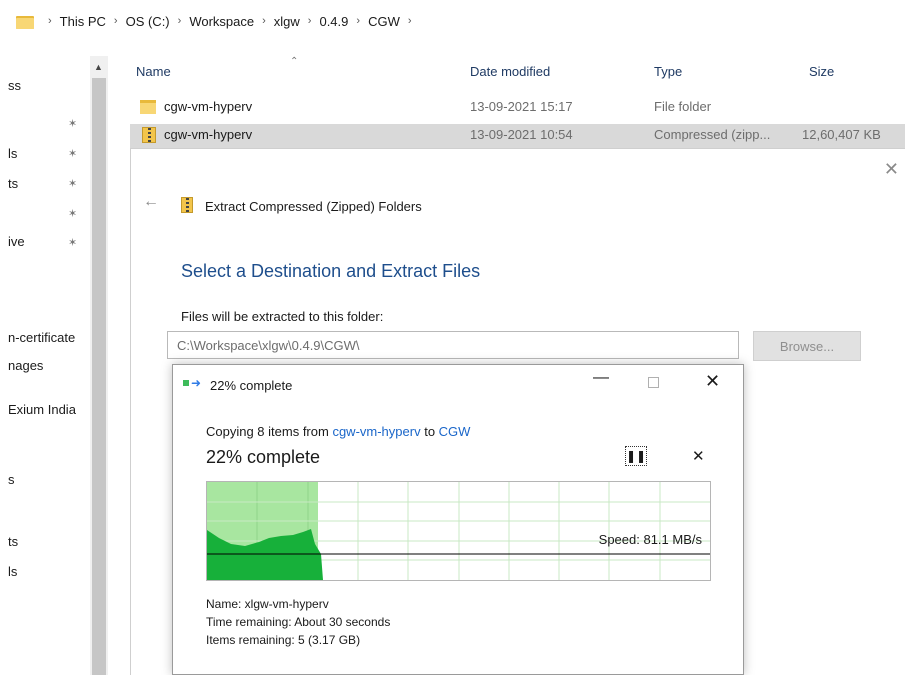 This screenshot has width=905, height=675. I want to click on percent-complete: 22% complete, so click(263, 457).